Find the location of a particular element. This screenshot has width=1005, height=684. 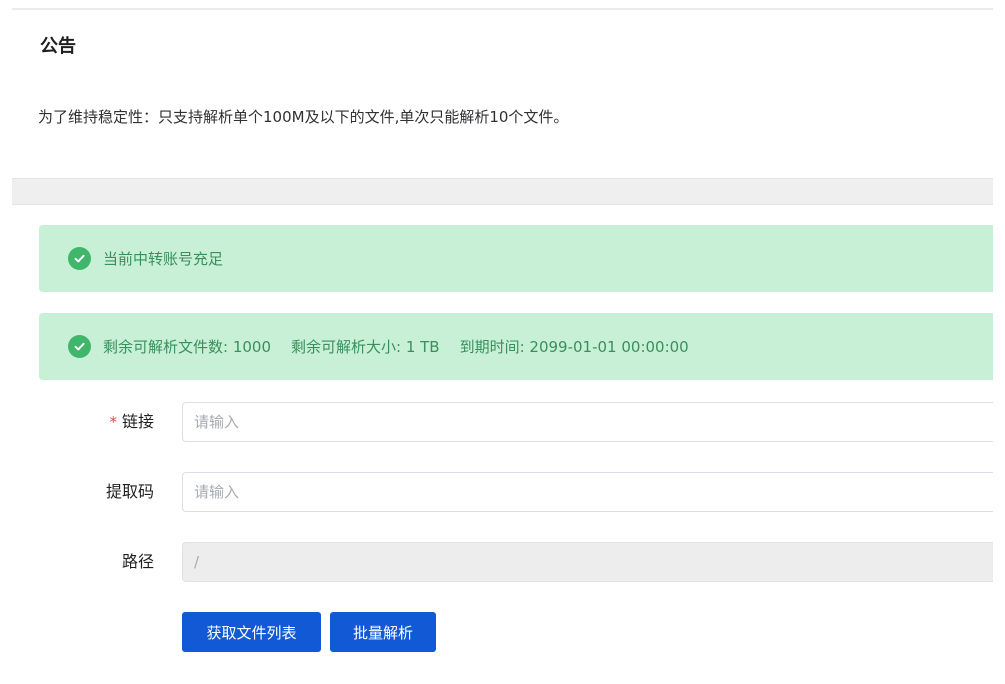

link-input is located at coordinates (587, 422).